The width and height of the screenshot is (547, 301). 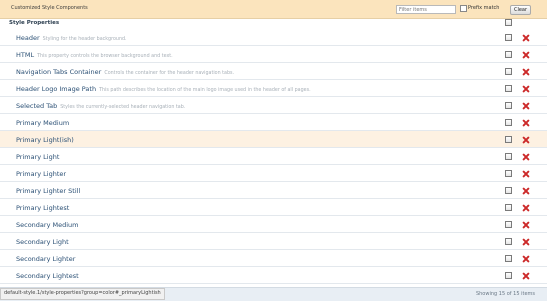 What do you see at coordinates (463, 8) in the screenshot?
I see `prefix-match-checkbox` at bounding box center [463, 8].